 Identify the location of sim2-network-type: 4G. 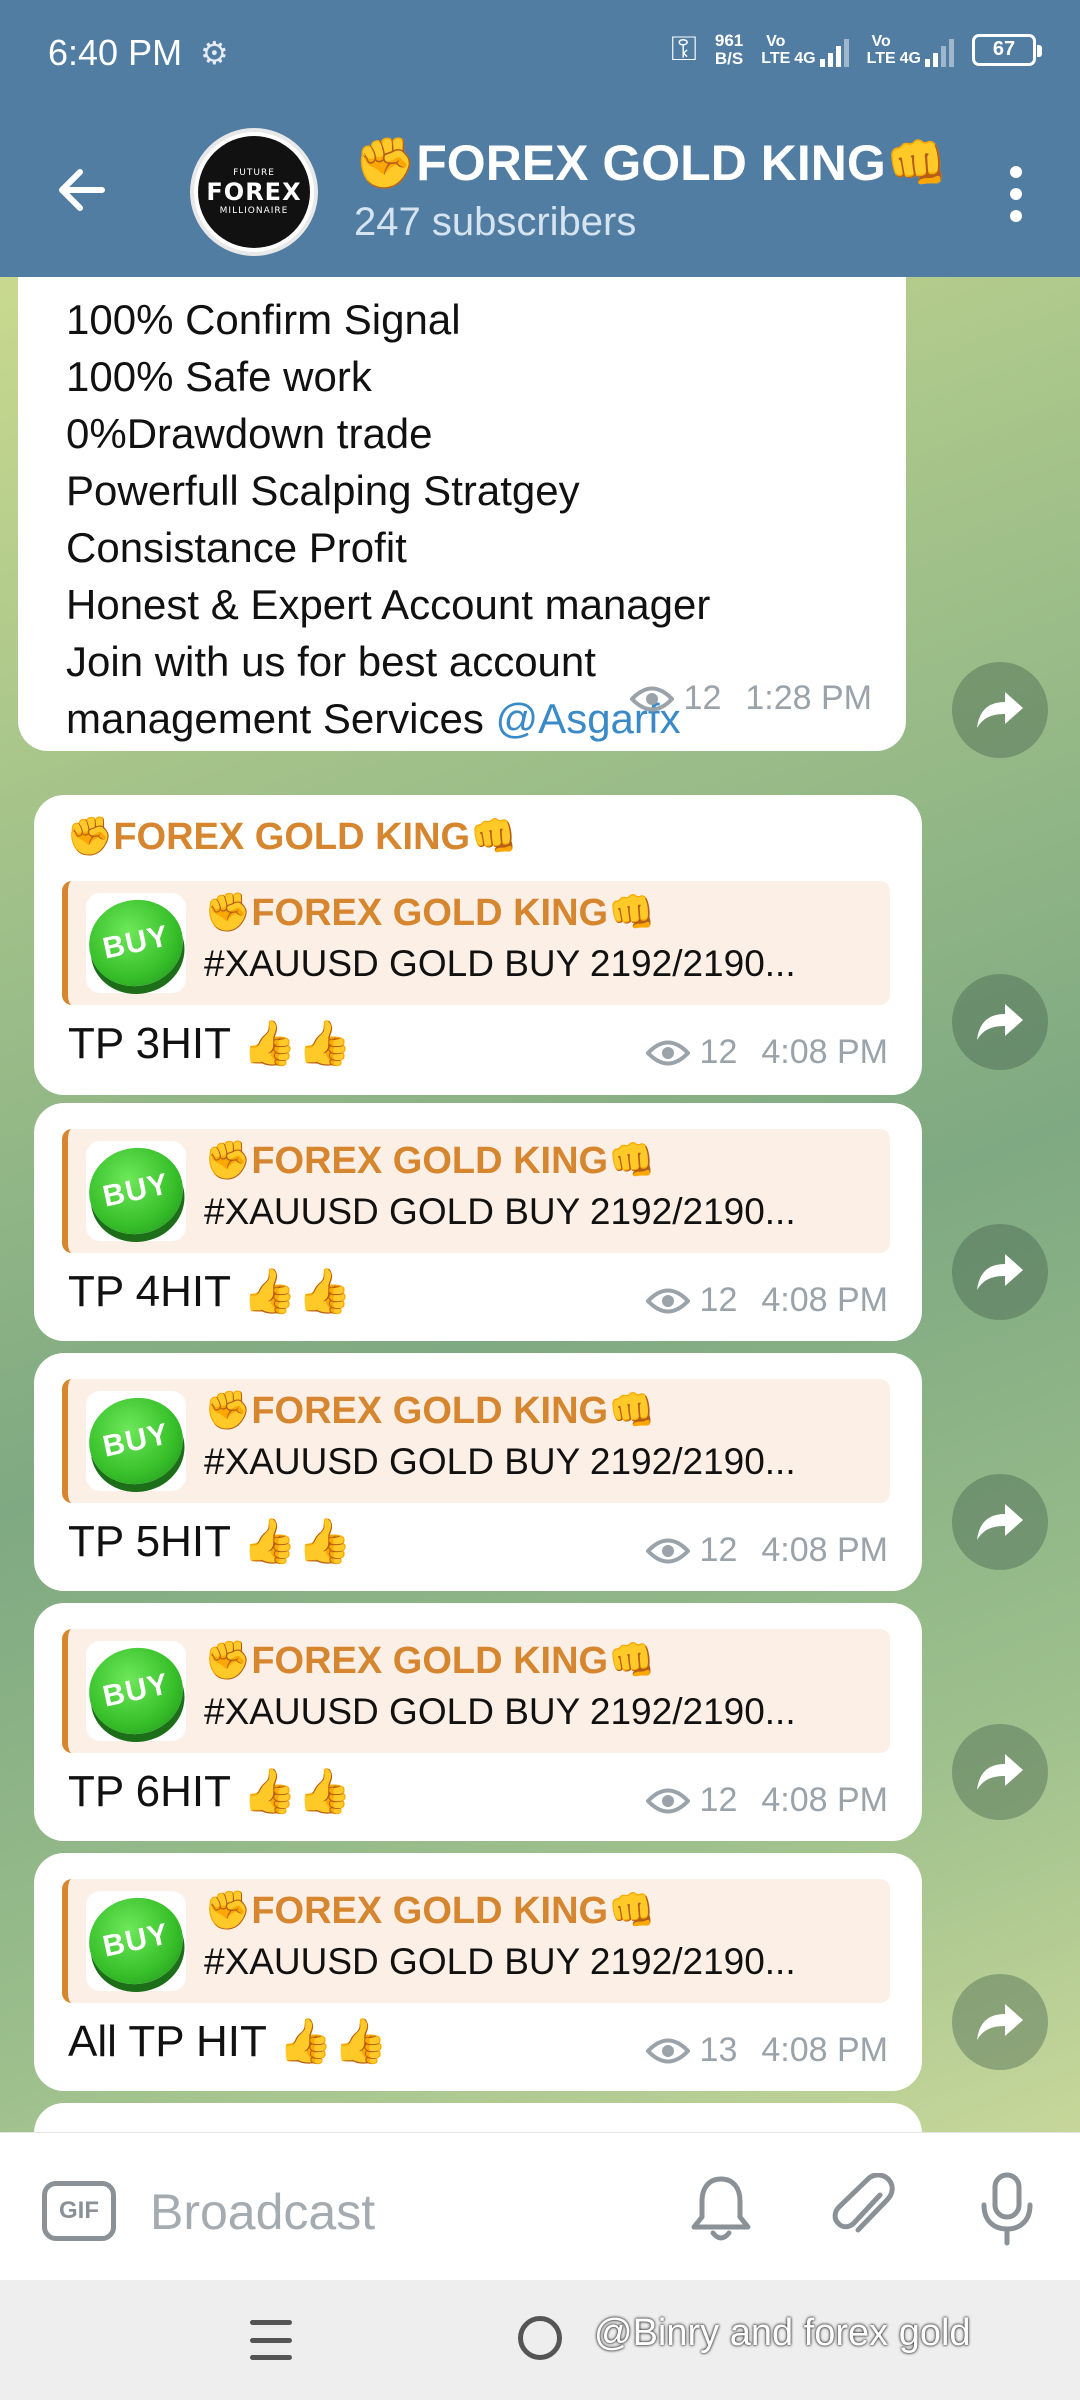
(910, 58).